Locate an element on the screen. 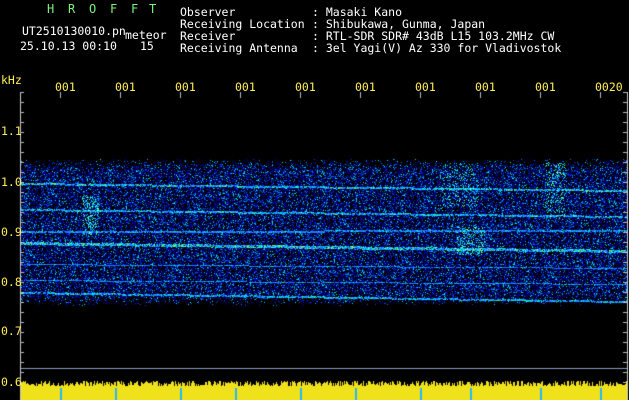 The width and height of the screenshot is (629, 400). frequency-unit-label: kHz is located at coordinates (11, 80).